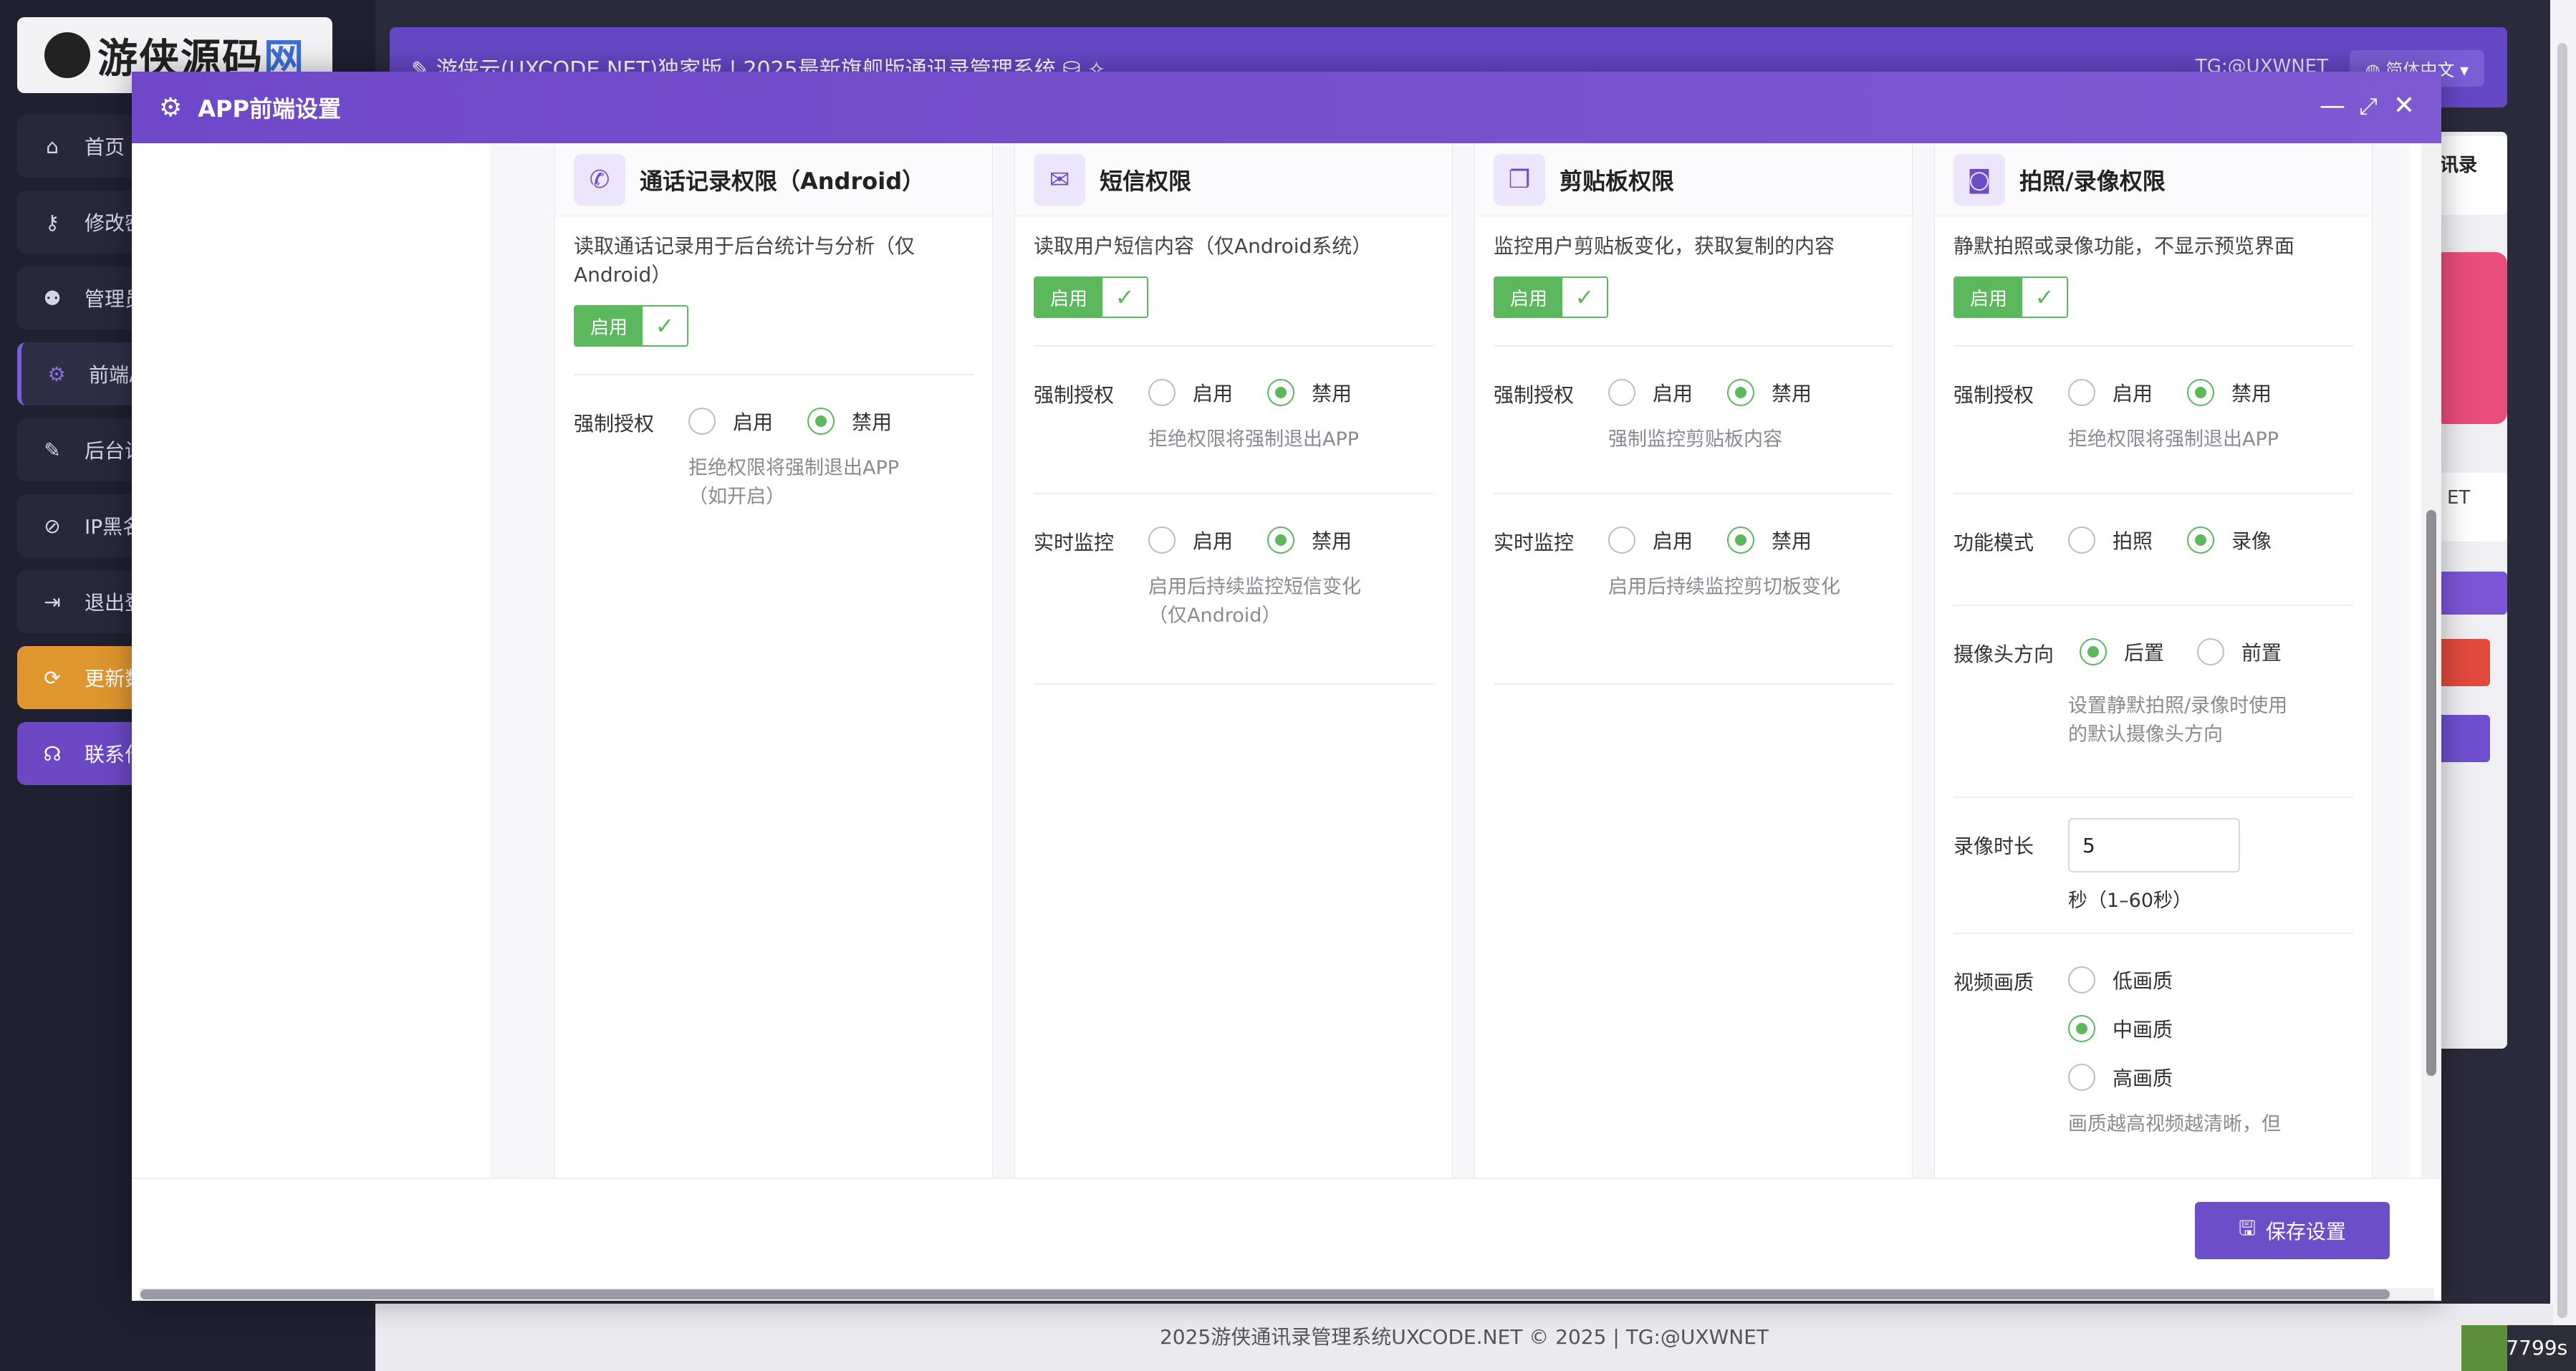 This screenshot has height=1371, width=2576. I want to click on card-title: 剪贴板权限, so click(1617, 181).